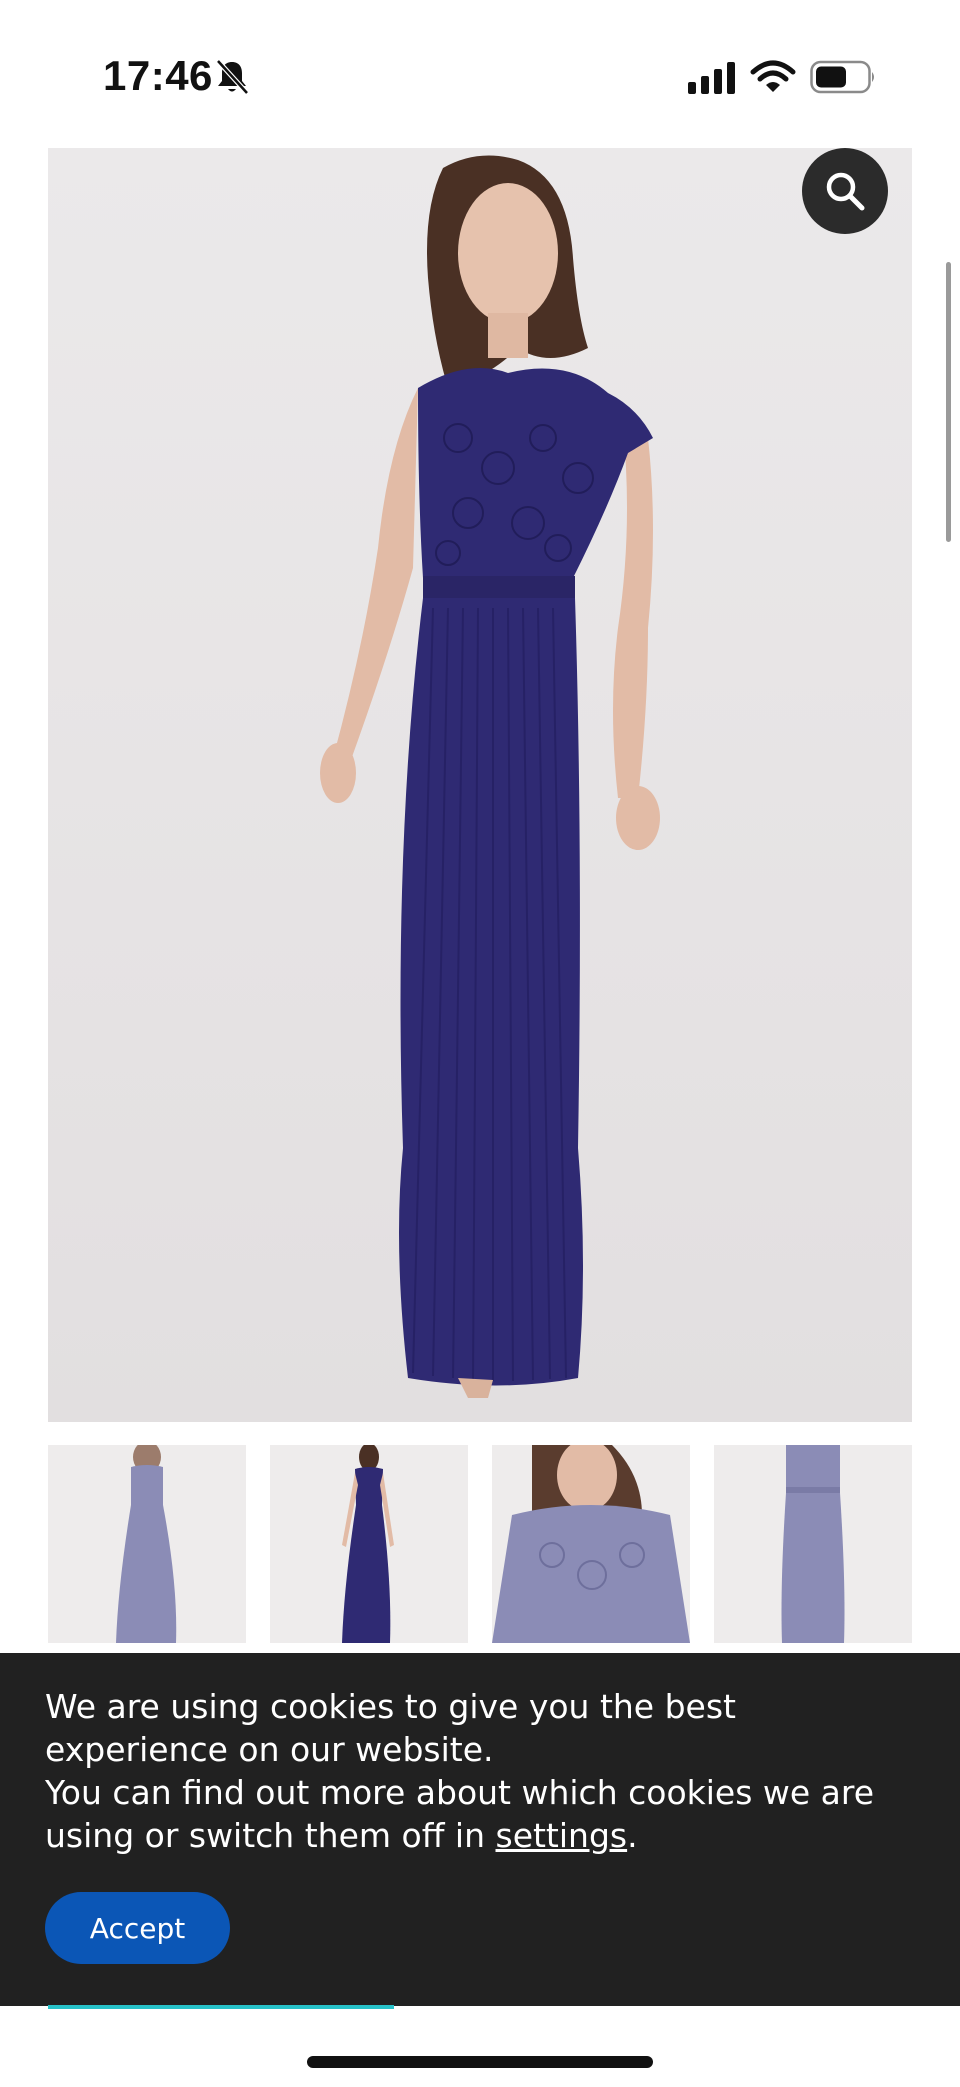  I want to click on bell-slash-icon, so click(232, 77).